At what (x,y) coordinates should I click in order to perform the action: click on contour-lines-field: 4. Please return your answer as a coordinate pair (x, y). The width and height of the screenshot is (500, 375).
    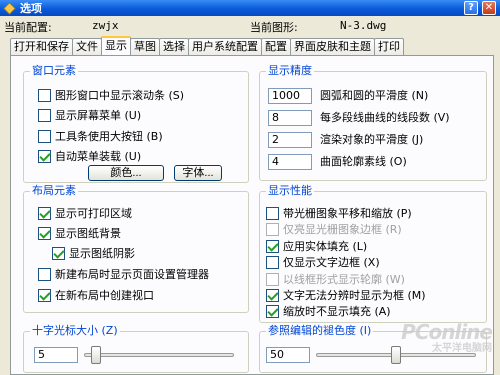
    Looking at the image, I should click on (290, 162).